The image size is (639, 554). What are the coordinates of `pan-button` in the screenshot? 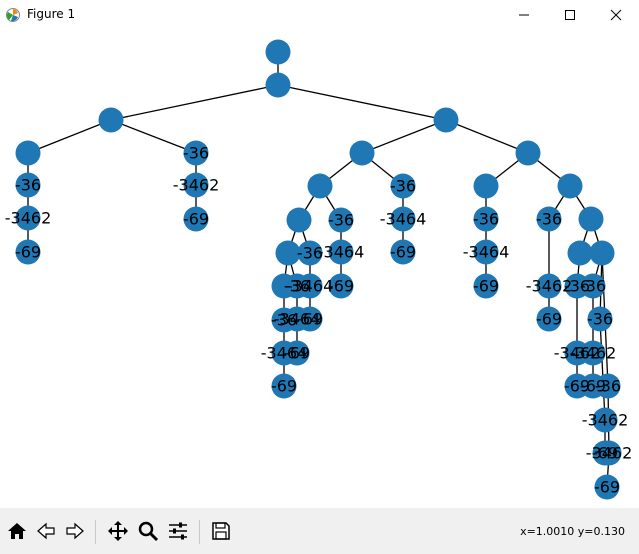 It's located at (118, 531).